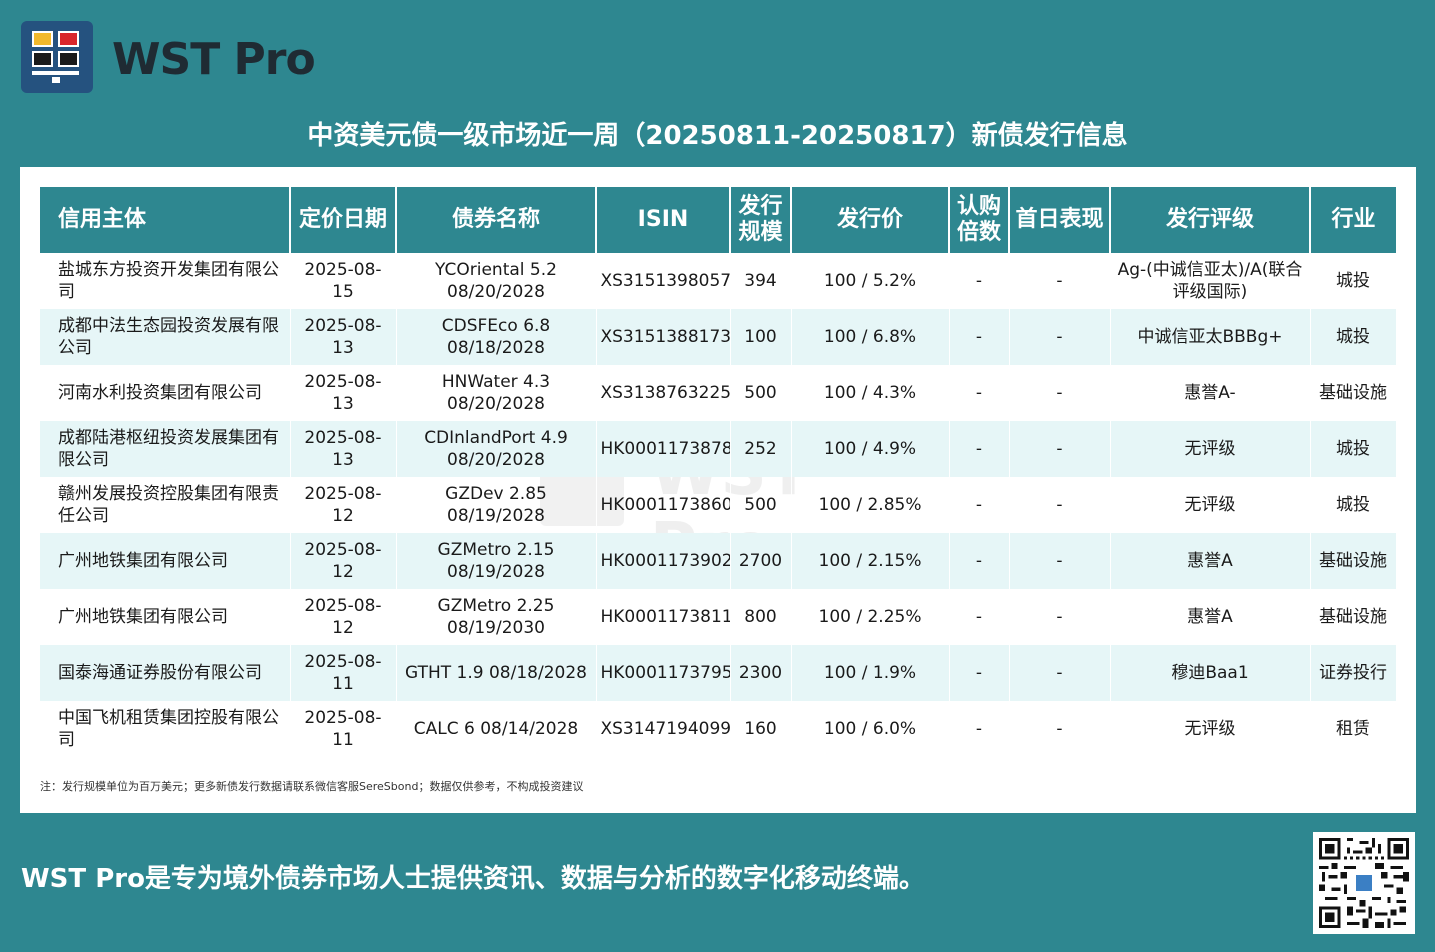  What do you see at coordinates (1353, 729) in the screenshot?
I see `cell-industry: 租赁` at bounding box center [1353, 729].